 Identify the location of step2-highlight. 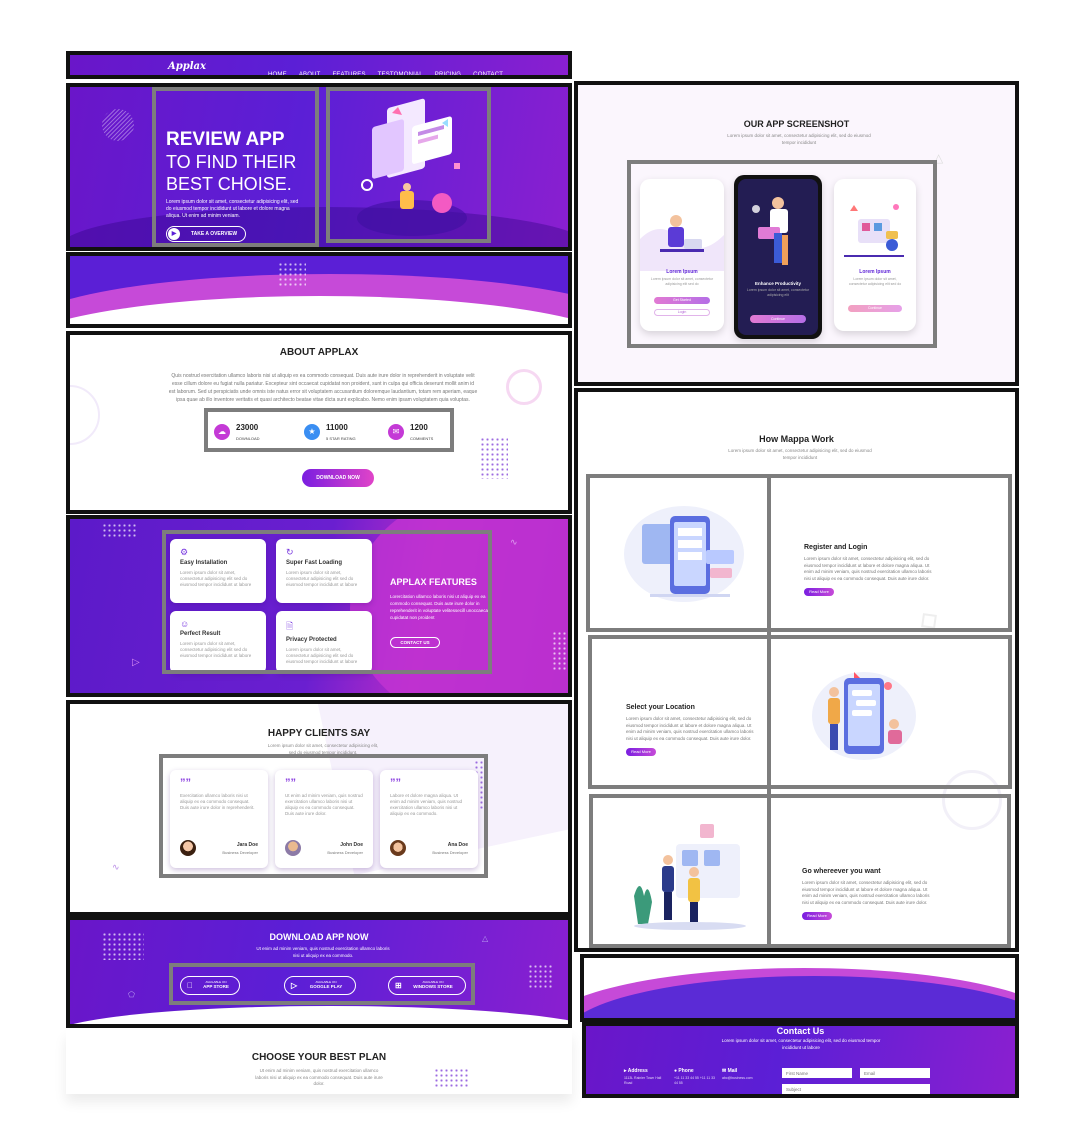
(800, 712).